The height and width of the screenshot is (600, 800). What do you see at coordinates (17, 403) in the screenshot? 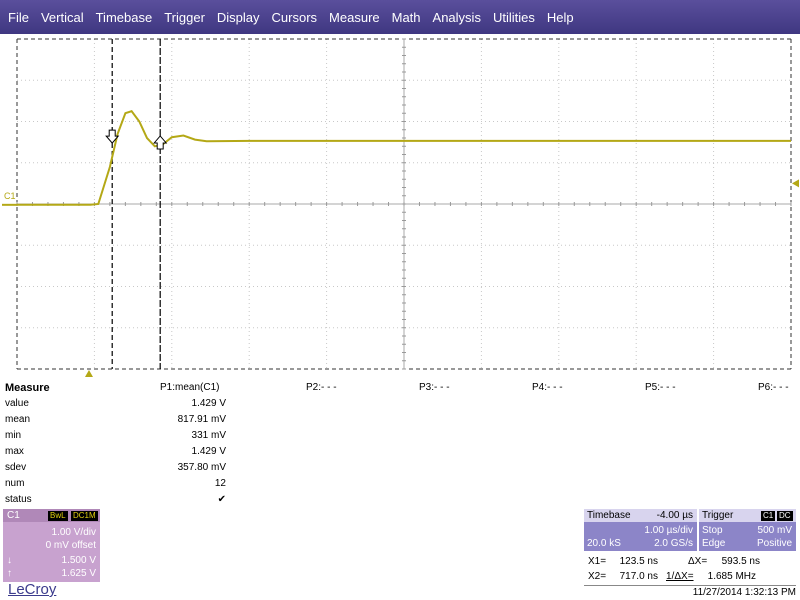
I see `measure-row-label-value: value` at bounding box center [17, 403].